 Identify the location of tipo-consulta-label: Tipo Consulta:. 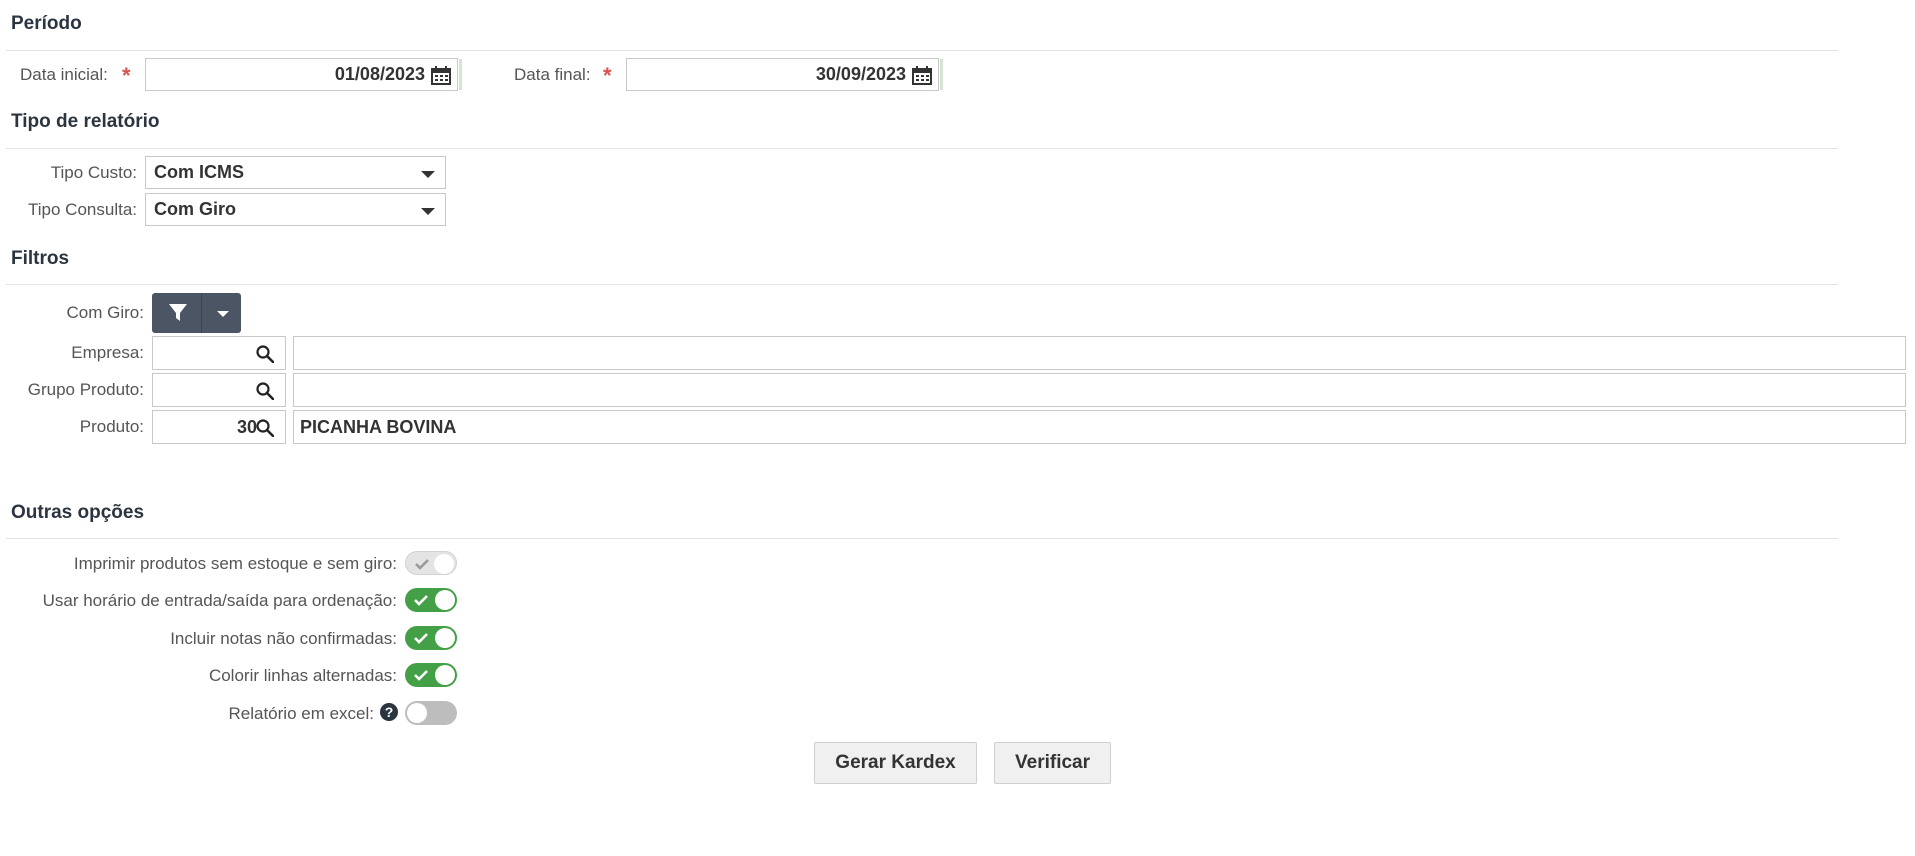
(82, 209).